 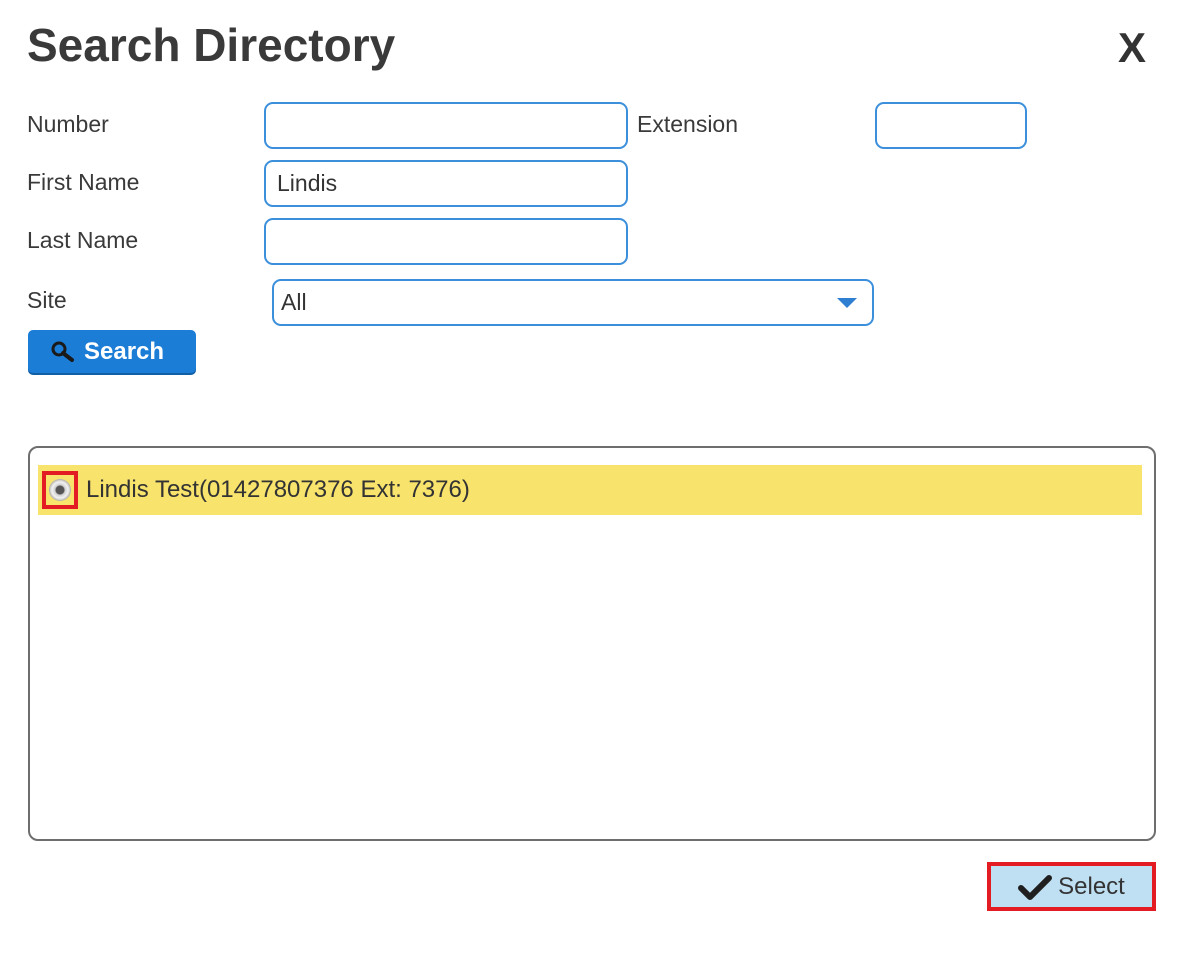 I want to click on list-item: Lindis Test(01427807376 Ext: 7376), so click(x=590, y=490).